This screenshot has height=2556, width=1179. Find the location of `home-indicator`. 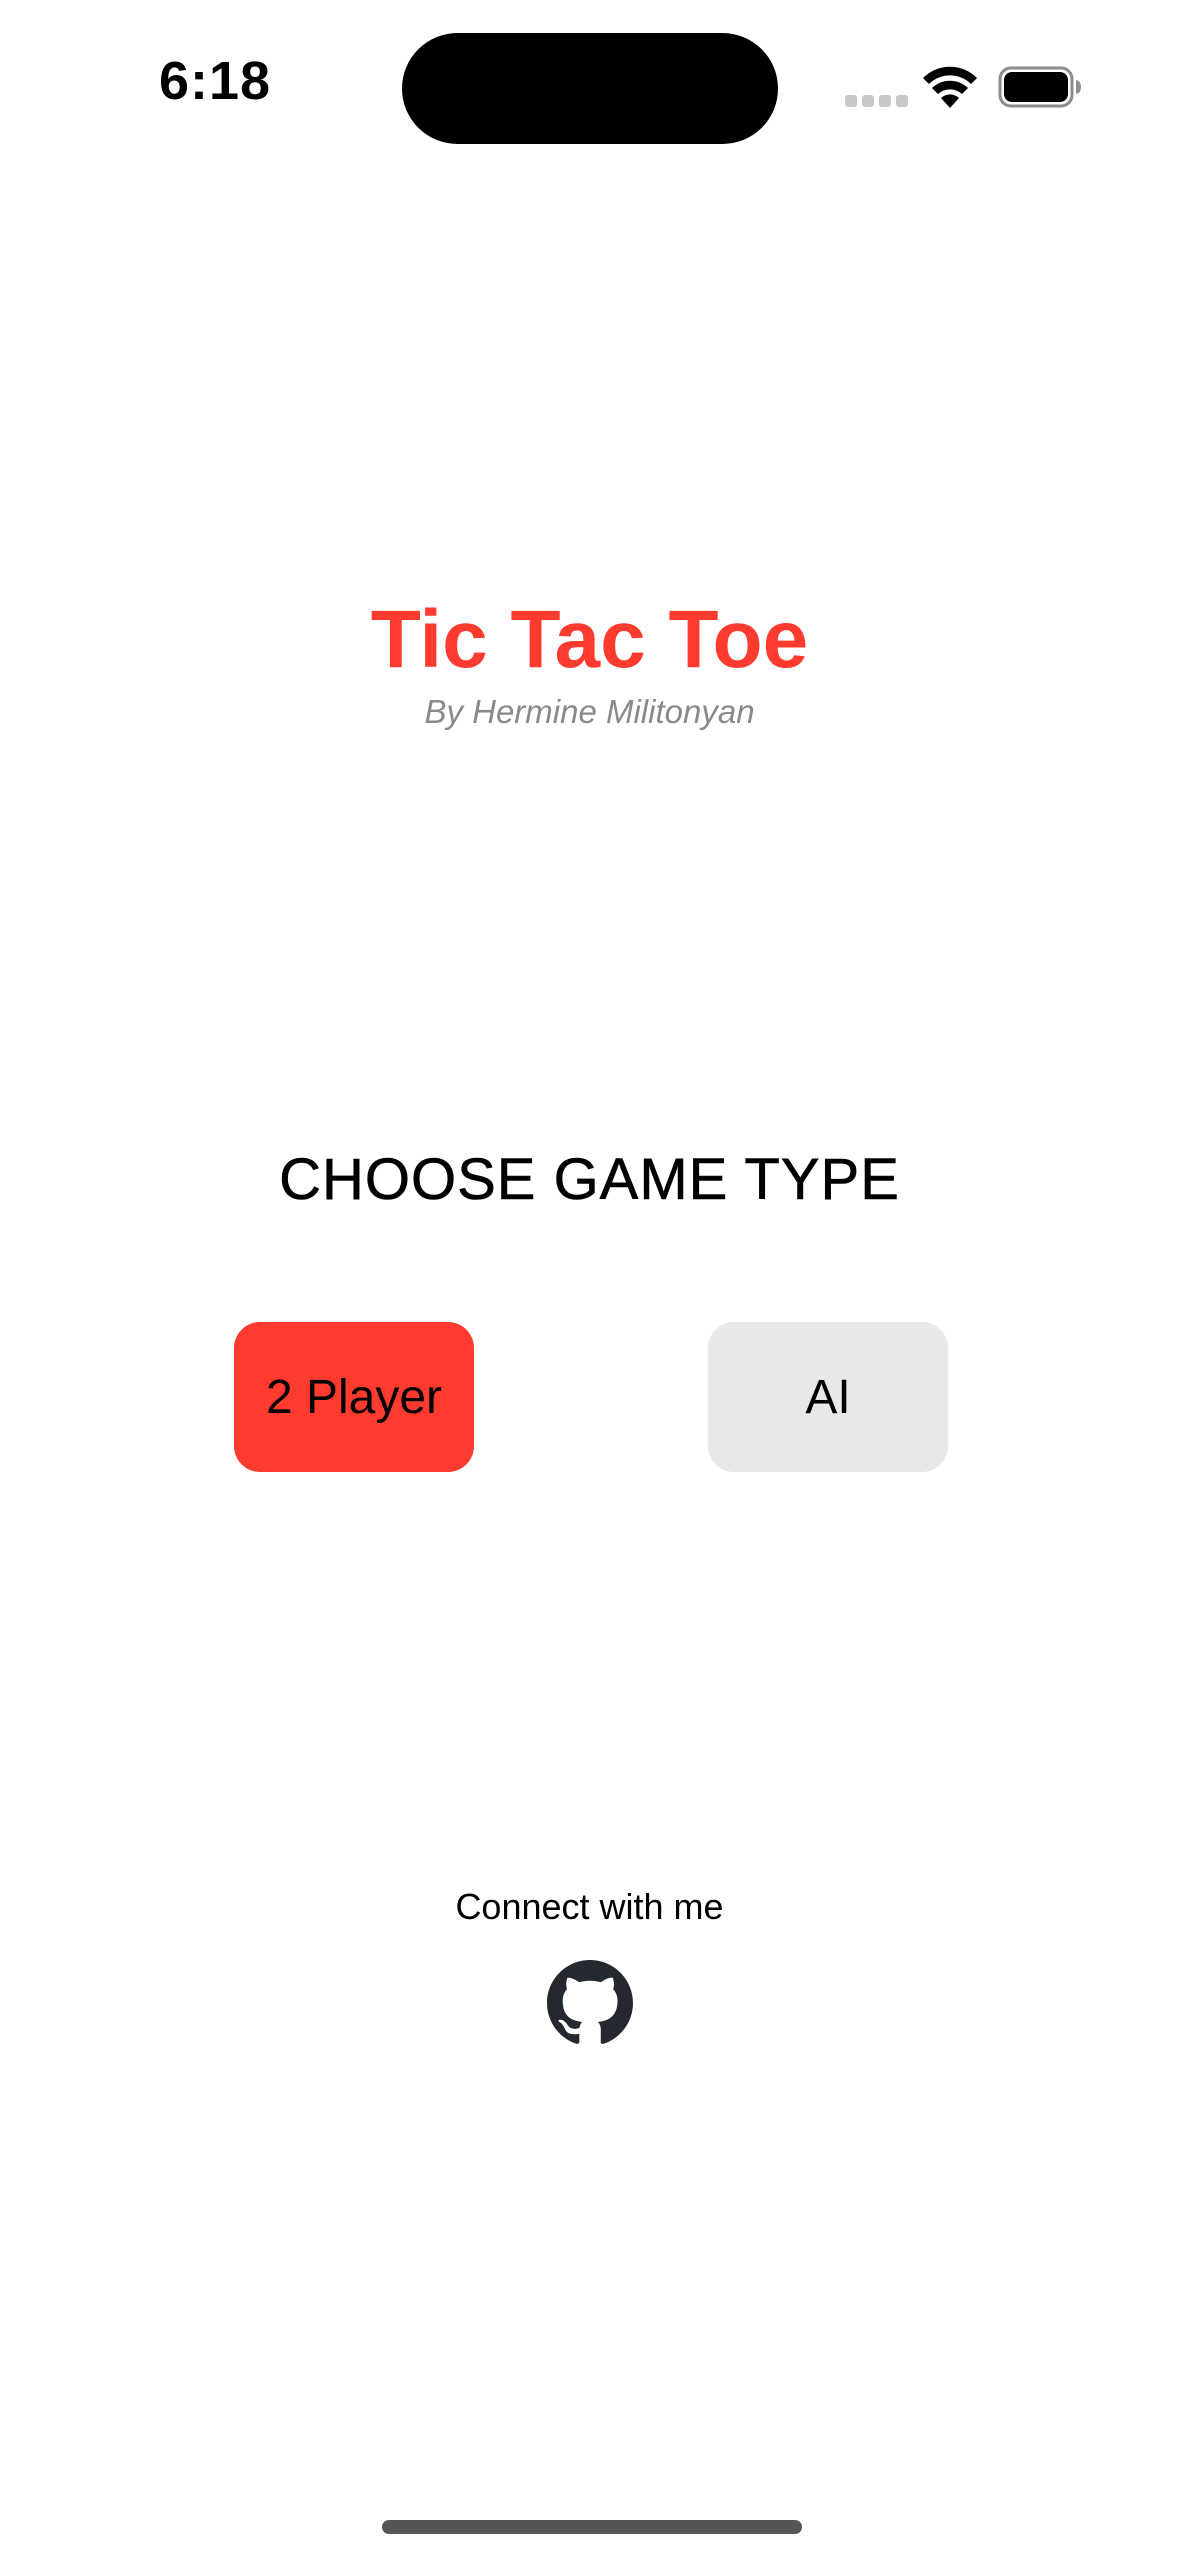

home-indicator is located at coordinates (592, 2527).